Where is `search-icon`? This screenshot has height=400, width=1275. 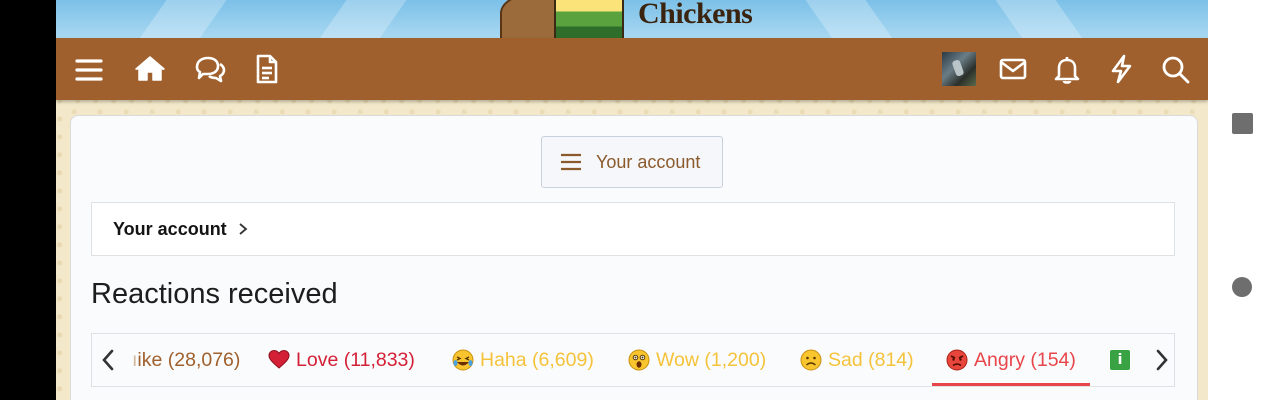 search-icon is located at coordinates (1175, 69).